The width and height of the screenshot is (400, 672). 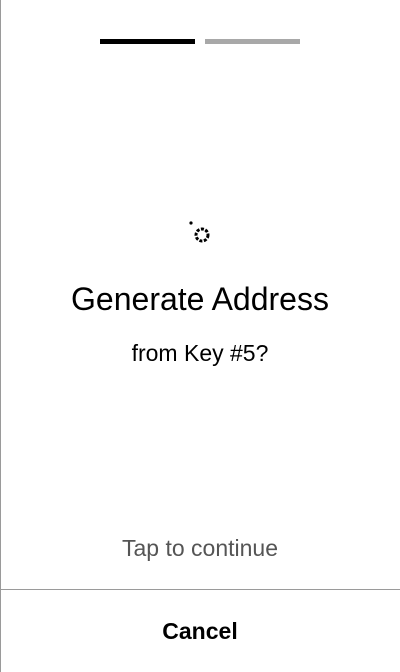 What do you see at coordinates (200, 353) in the screenshot?
I see `page-subtitle: from Key #5?` at bounding box center [200, 353].